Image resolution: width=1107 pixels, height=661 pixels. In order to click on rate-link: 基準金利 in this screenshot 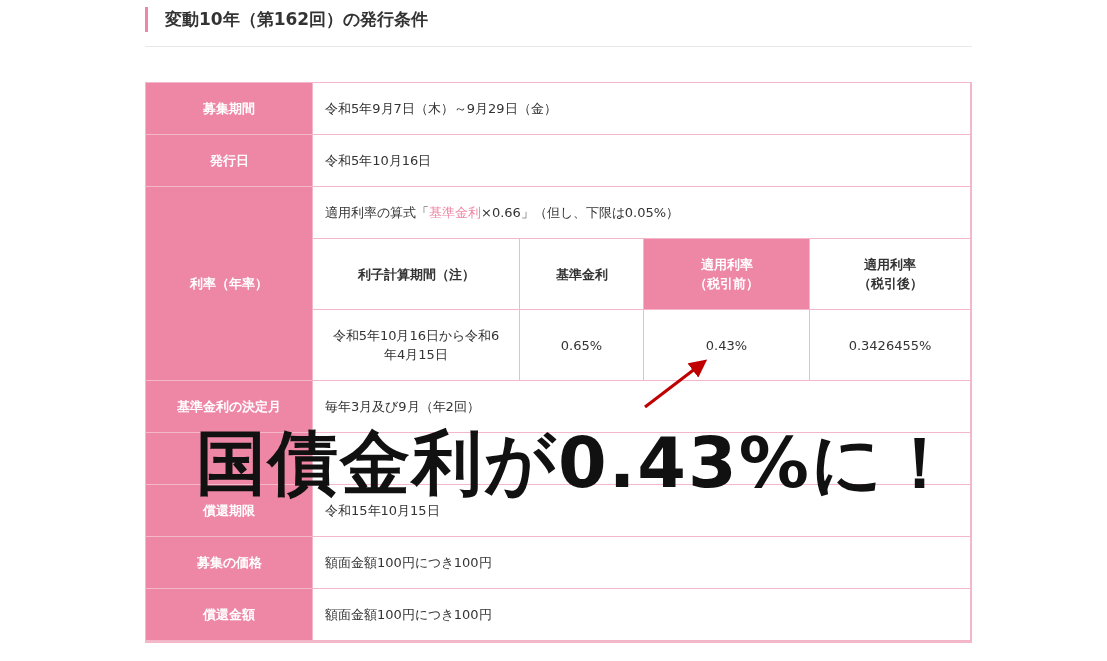, I will do `click(455, 212)`.